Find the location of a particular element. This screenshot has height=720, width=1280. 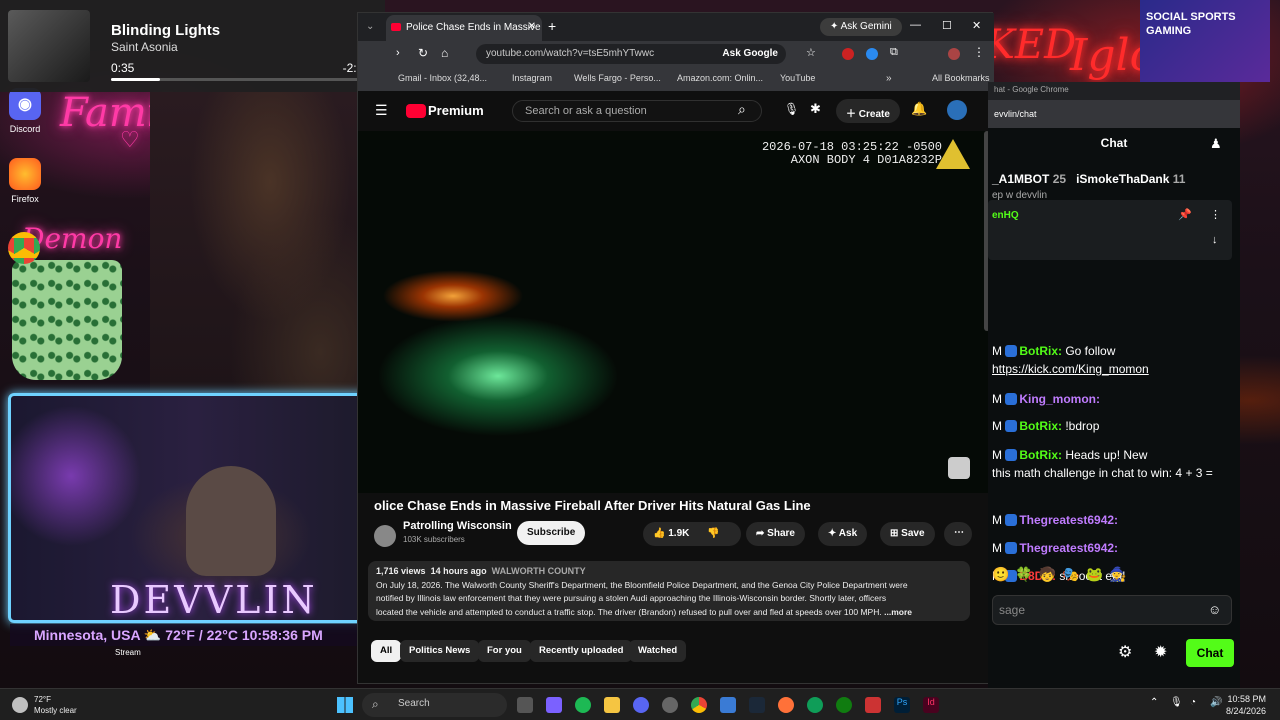

create-button: ＋ Create is located at coordinates (868, 111).